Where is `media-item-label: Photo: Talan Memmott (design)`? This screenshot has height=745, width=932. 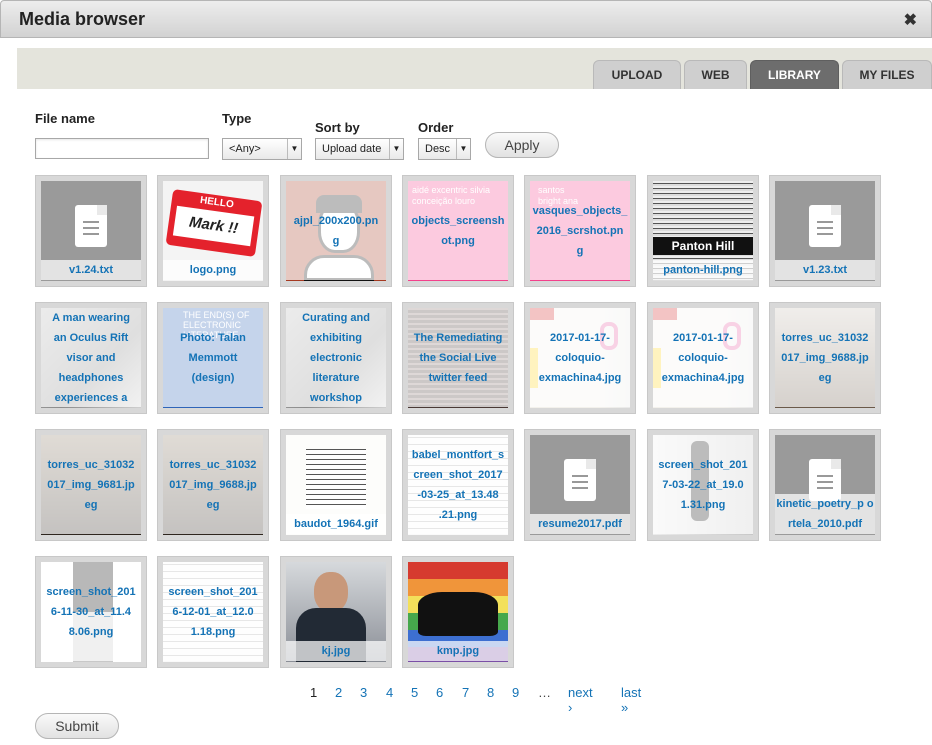 media-item-label: Photo: Talan Memmott (design) is located at coordinates (213, 357).